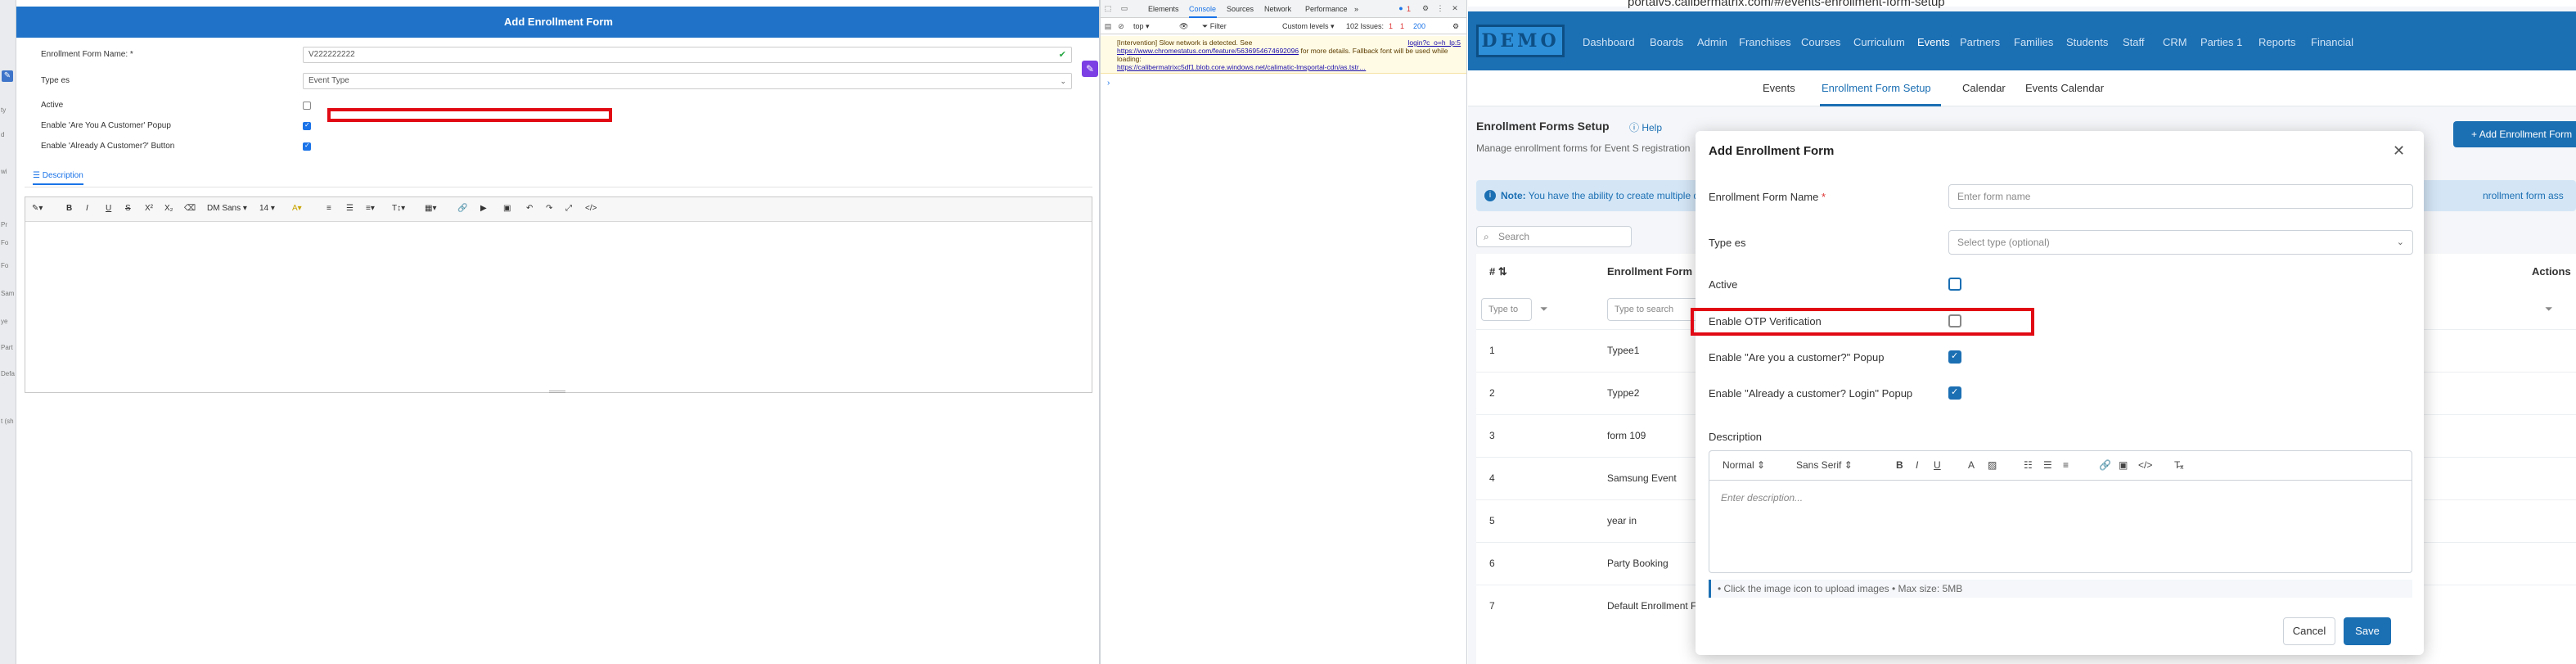  Describe the element at coordinates (1666, 42) in the screenshot. I see `nav-boards: Boards` at that location.